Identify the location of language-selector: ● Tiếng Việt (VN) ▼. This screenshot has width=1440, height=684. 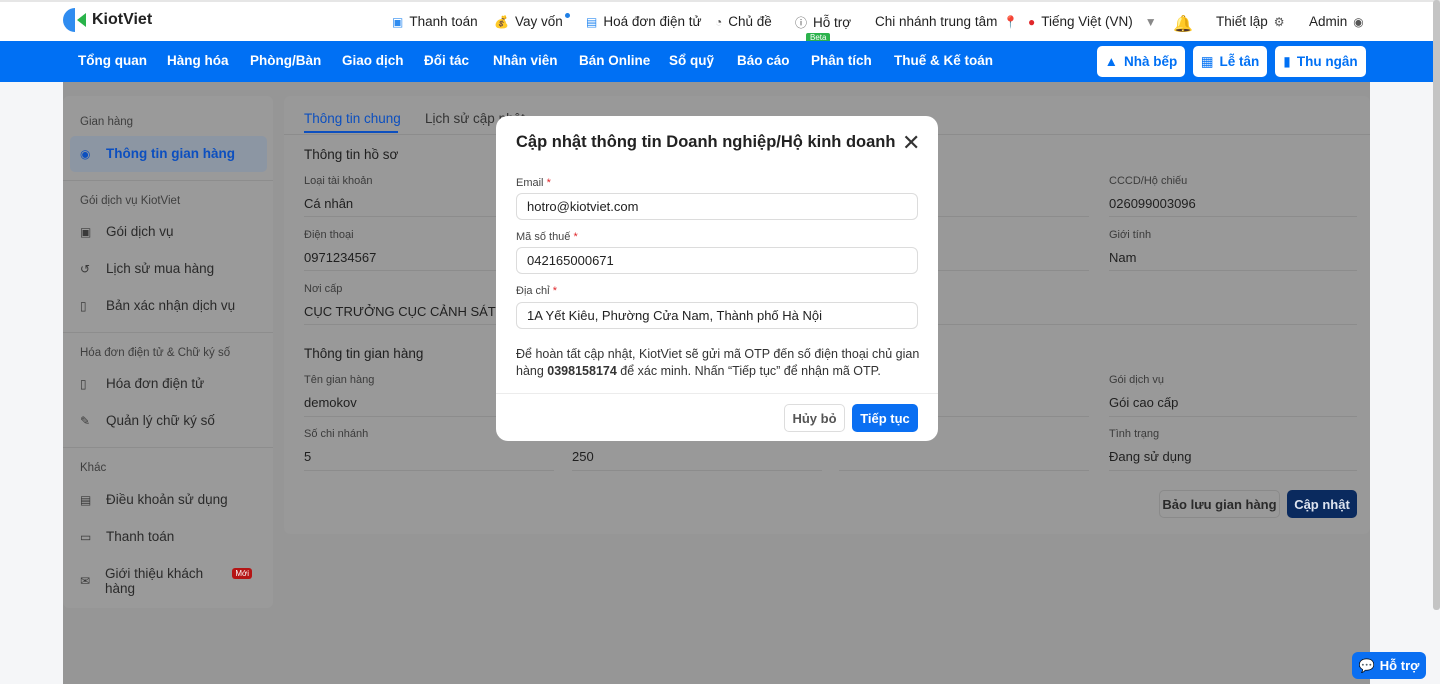
(1092, 21).